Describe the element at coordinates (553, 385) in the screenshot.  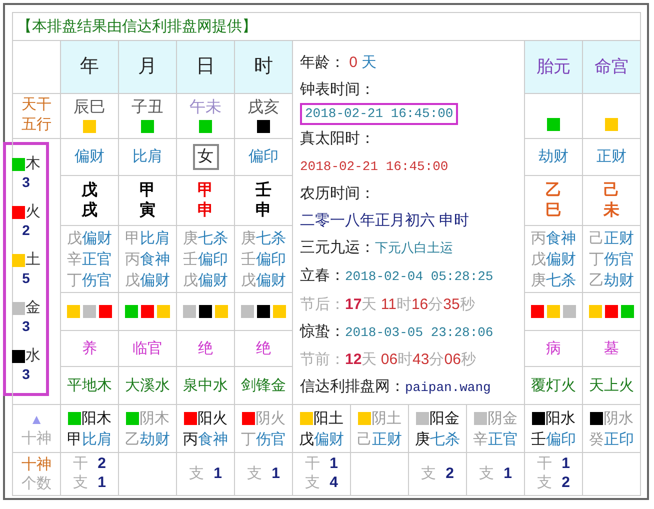
I see `nayin: 覆灯火` at that location.